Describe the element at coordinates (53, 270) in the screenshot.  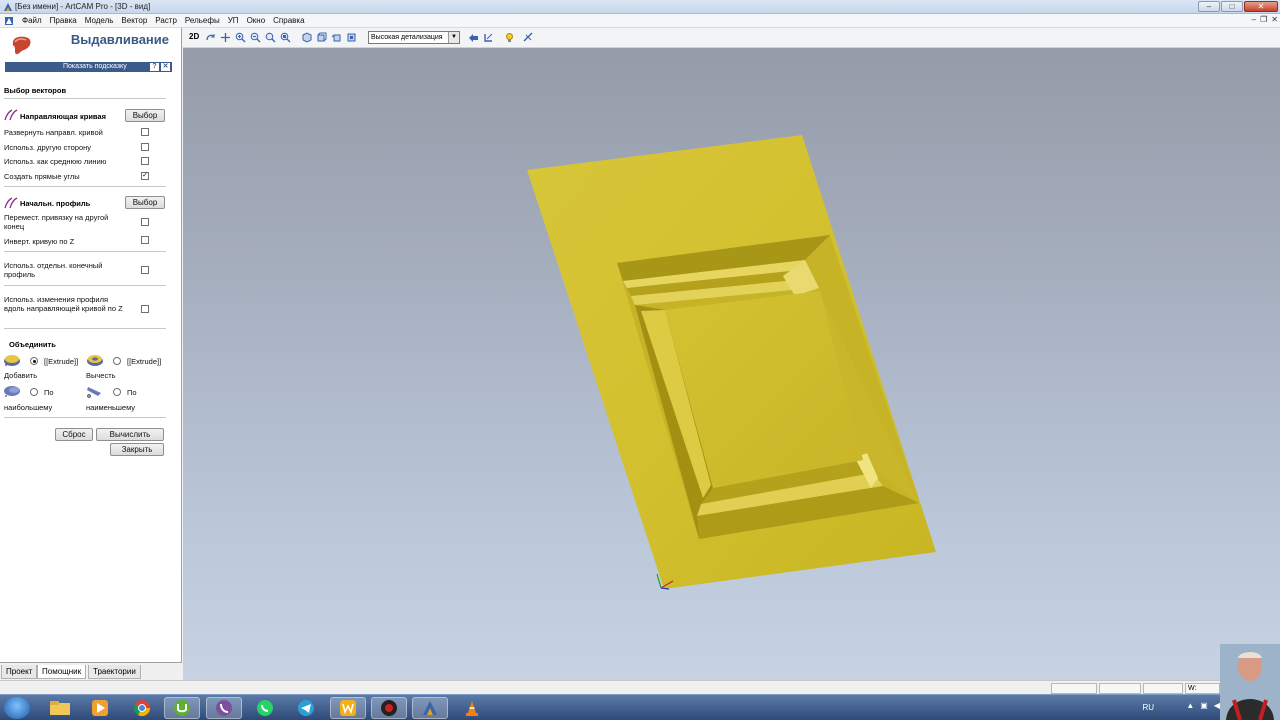
I see `option-separate-end-profile-label: Использ. отдельн. конечный профиль` at that location.